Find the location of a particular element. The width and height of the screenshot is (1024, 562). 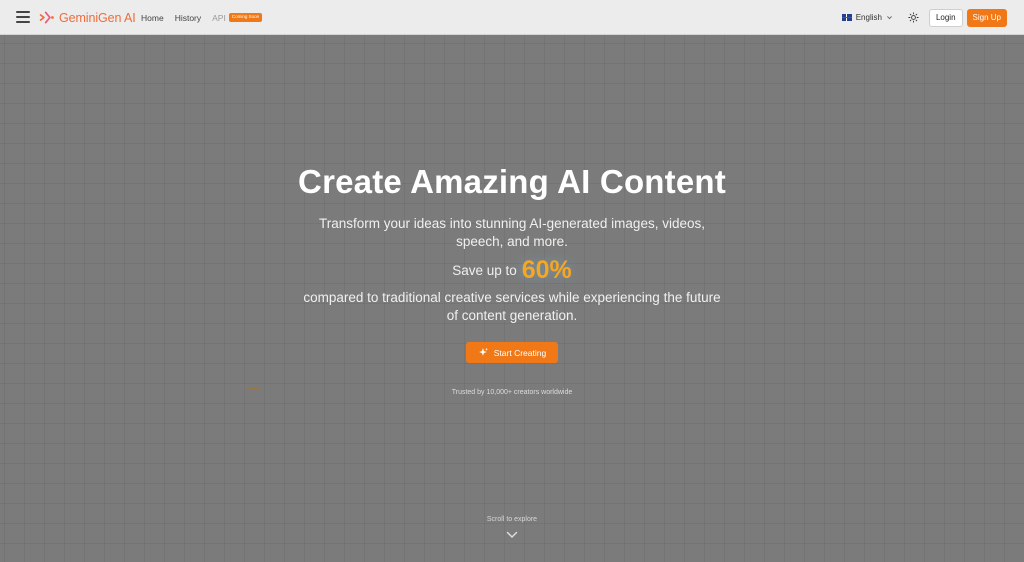

main-nav: Home History API Coming Soon is located at coordinates (202, 17).